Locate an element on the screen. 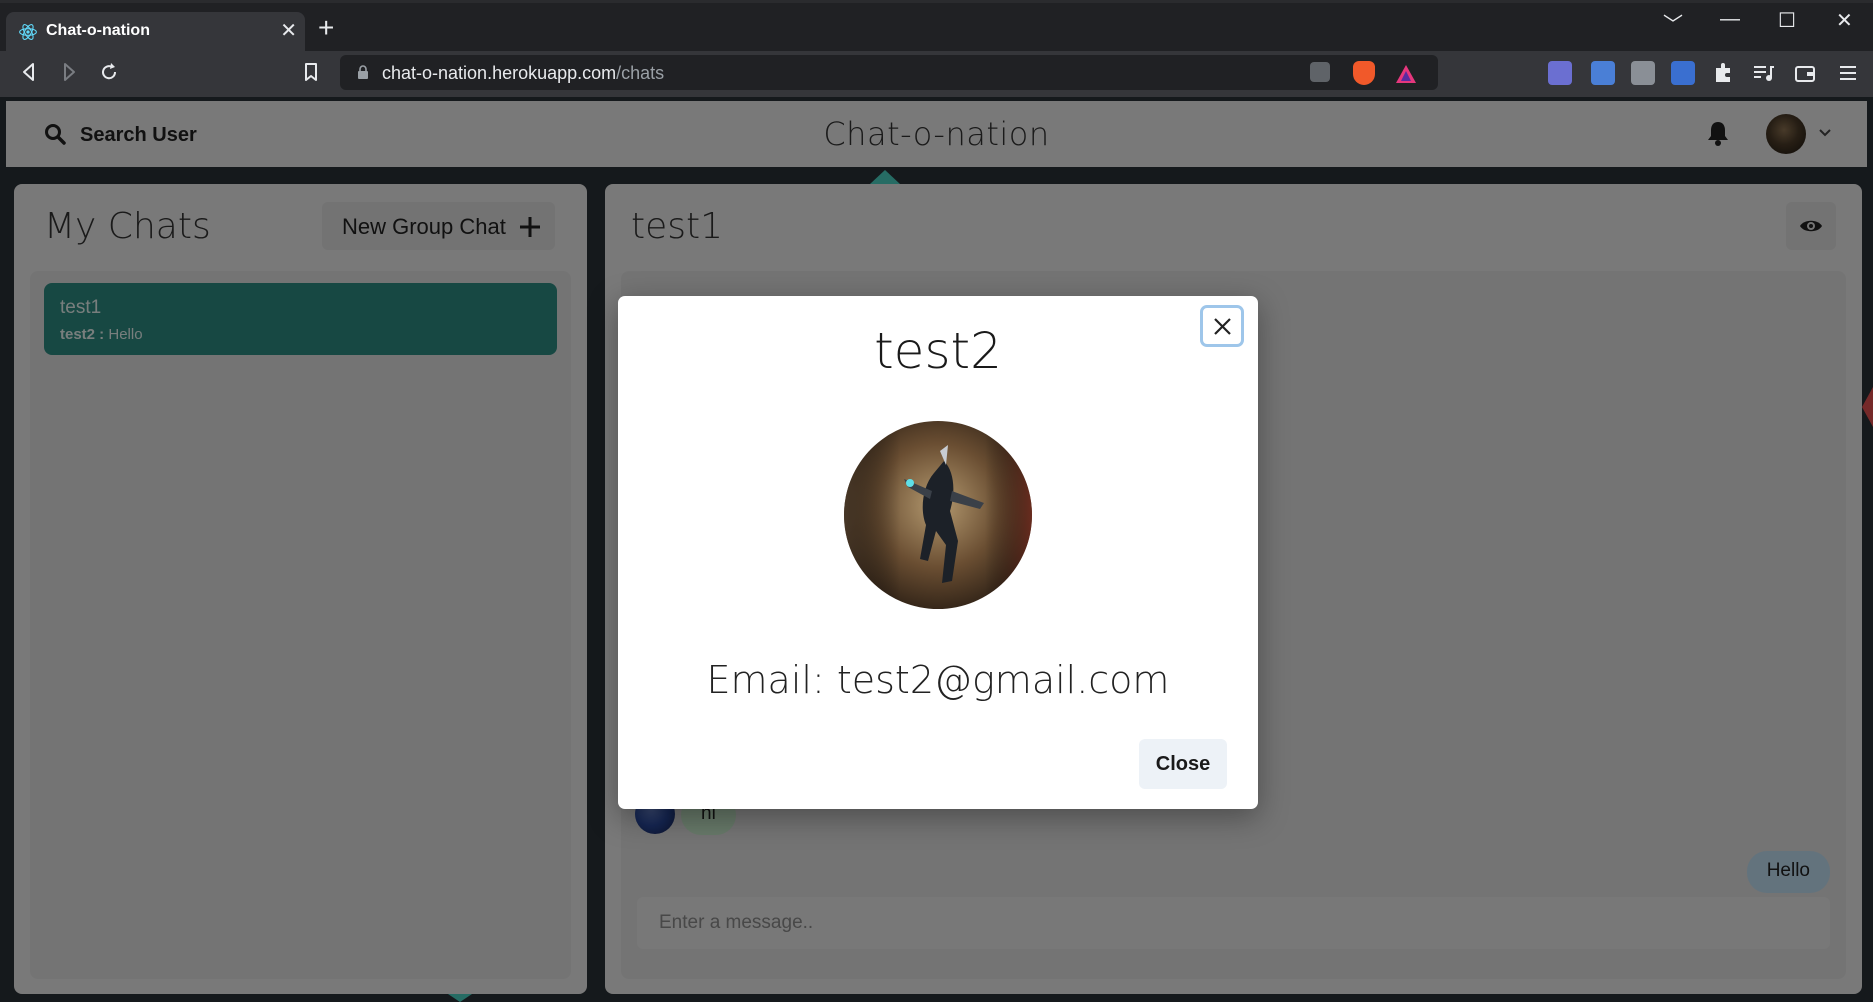 The width and height of the screenshot is (1873, 1002). modal-email: Email: test2@gmail.com is located at coordinates (938, 680).